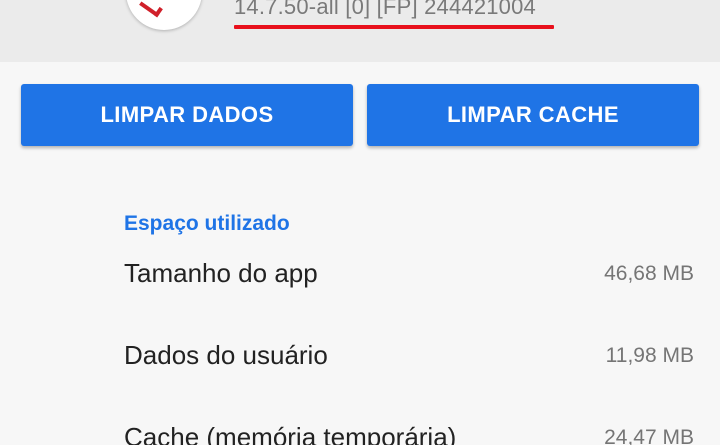 The width and height of the screenshot is (720, 445). Describe the element at coordinates (187, 115) in the screenshot. I see `clear-data-button: LIMPAR DADOS` at that location.